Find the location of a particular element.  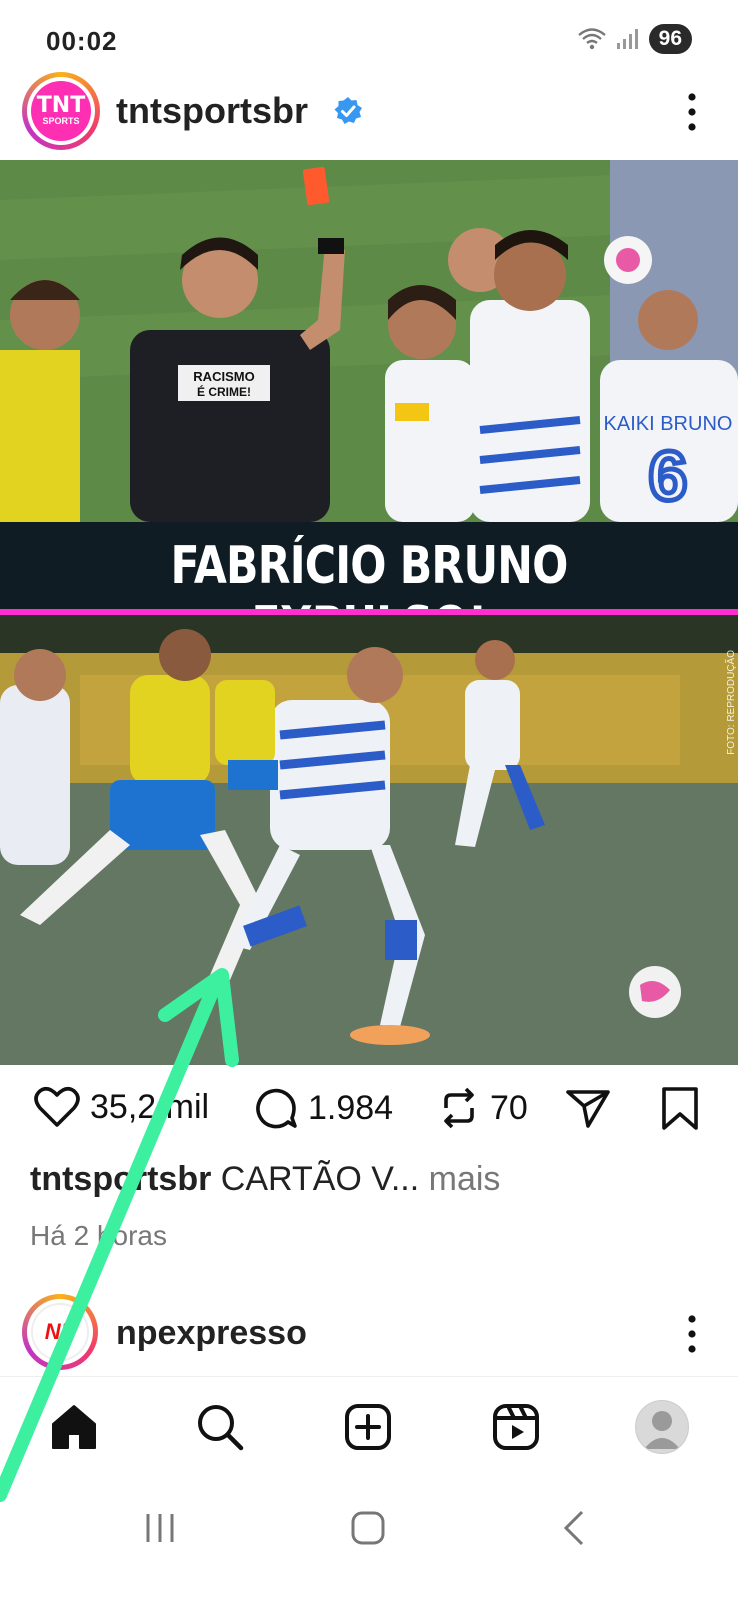

system-nav-bar is located at coordinates (369, 1538).